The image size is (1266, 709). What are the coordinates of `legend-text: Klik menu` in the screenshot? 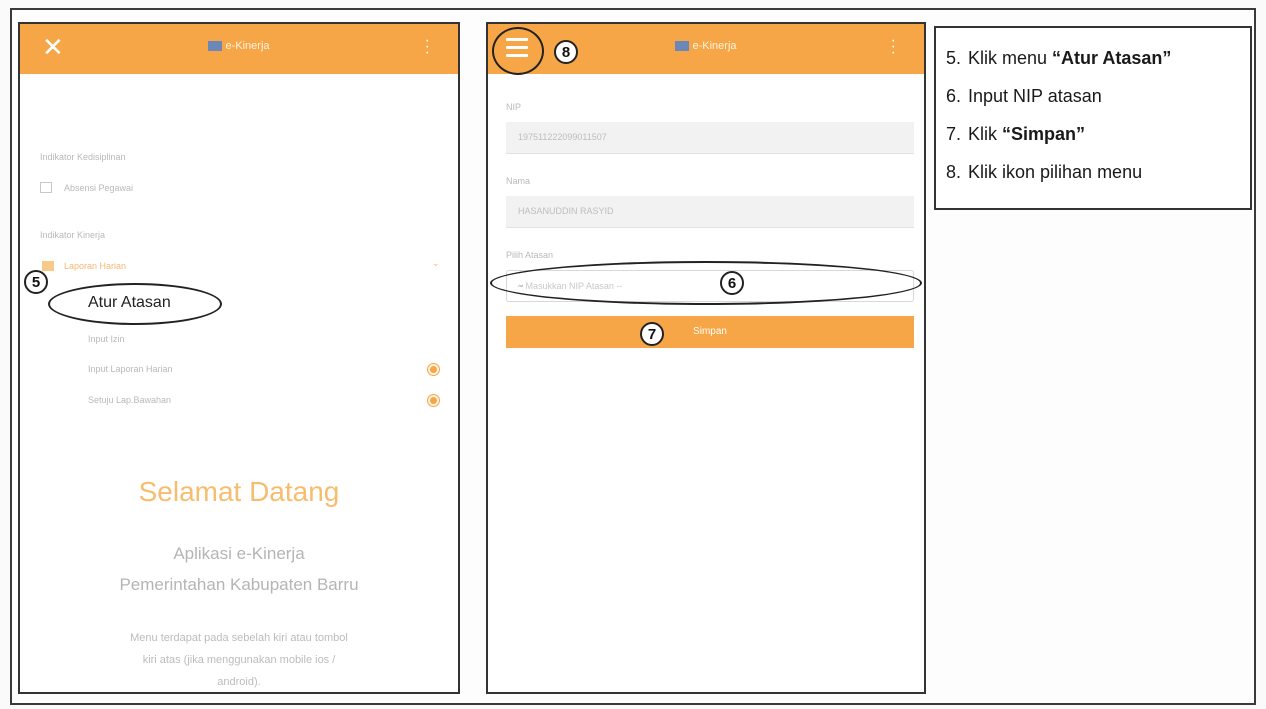 It's located at (1010, 58).